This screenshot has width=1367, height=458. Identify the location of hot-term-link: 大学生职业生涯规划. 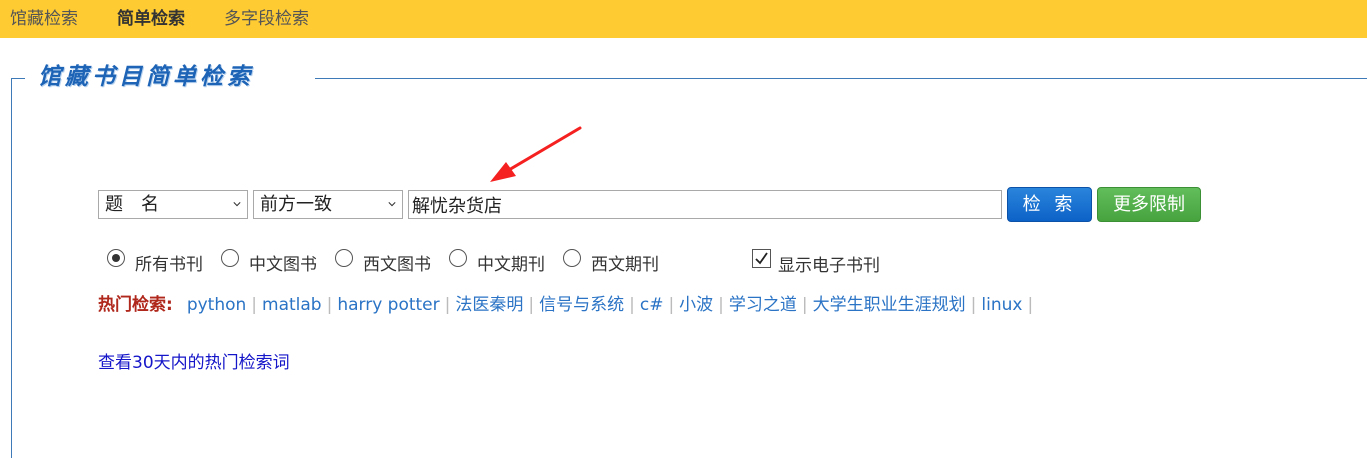
(889, 305).